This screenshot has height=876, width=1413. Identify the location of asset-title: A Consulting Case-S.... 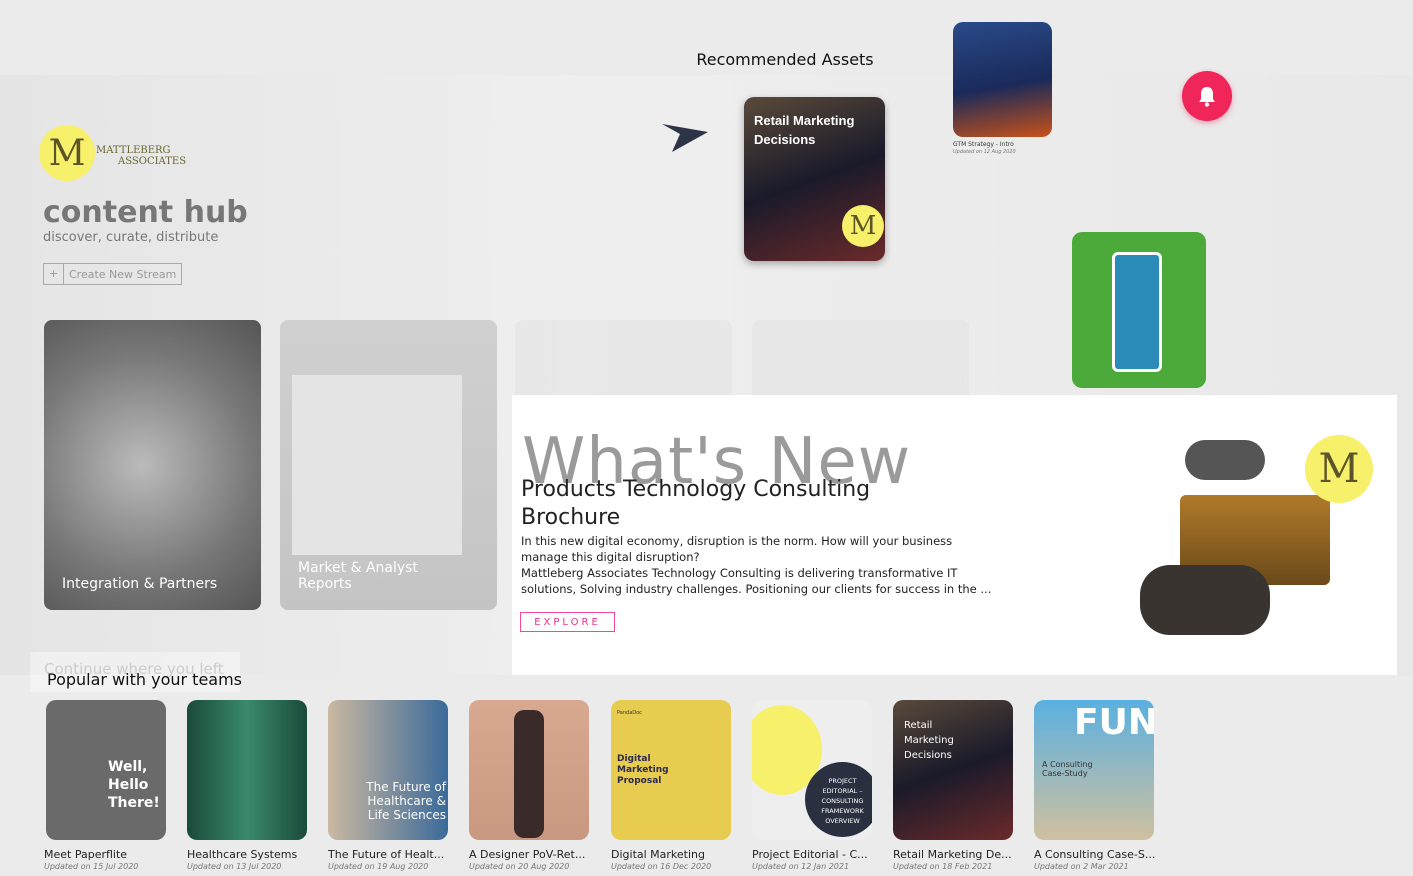
(1094, 854).